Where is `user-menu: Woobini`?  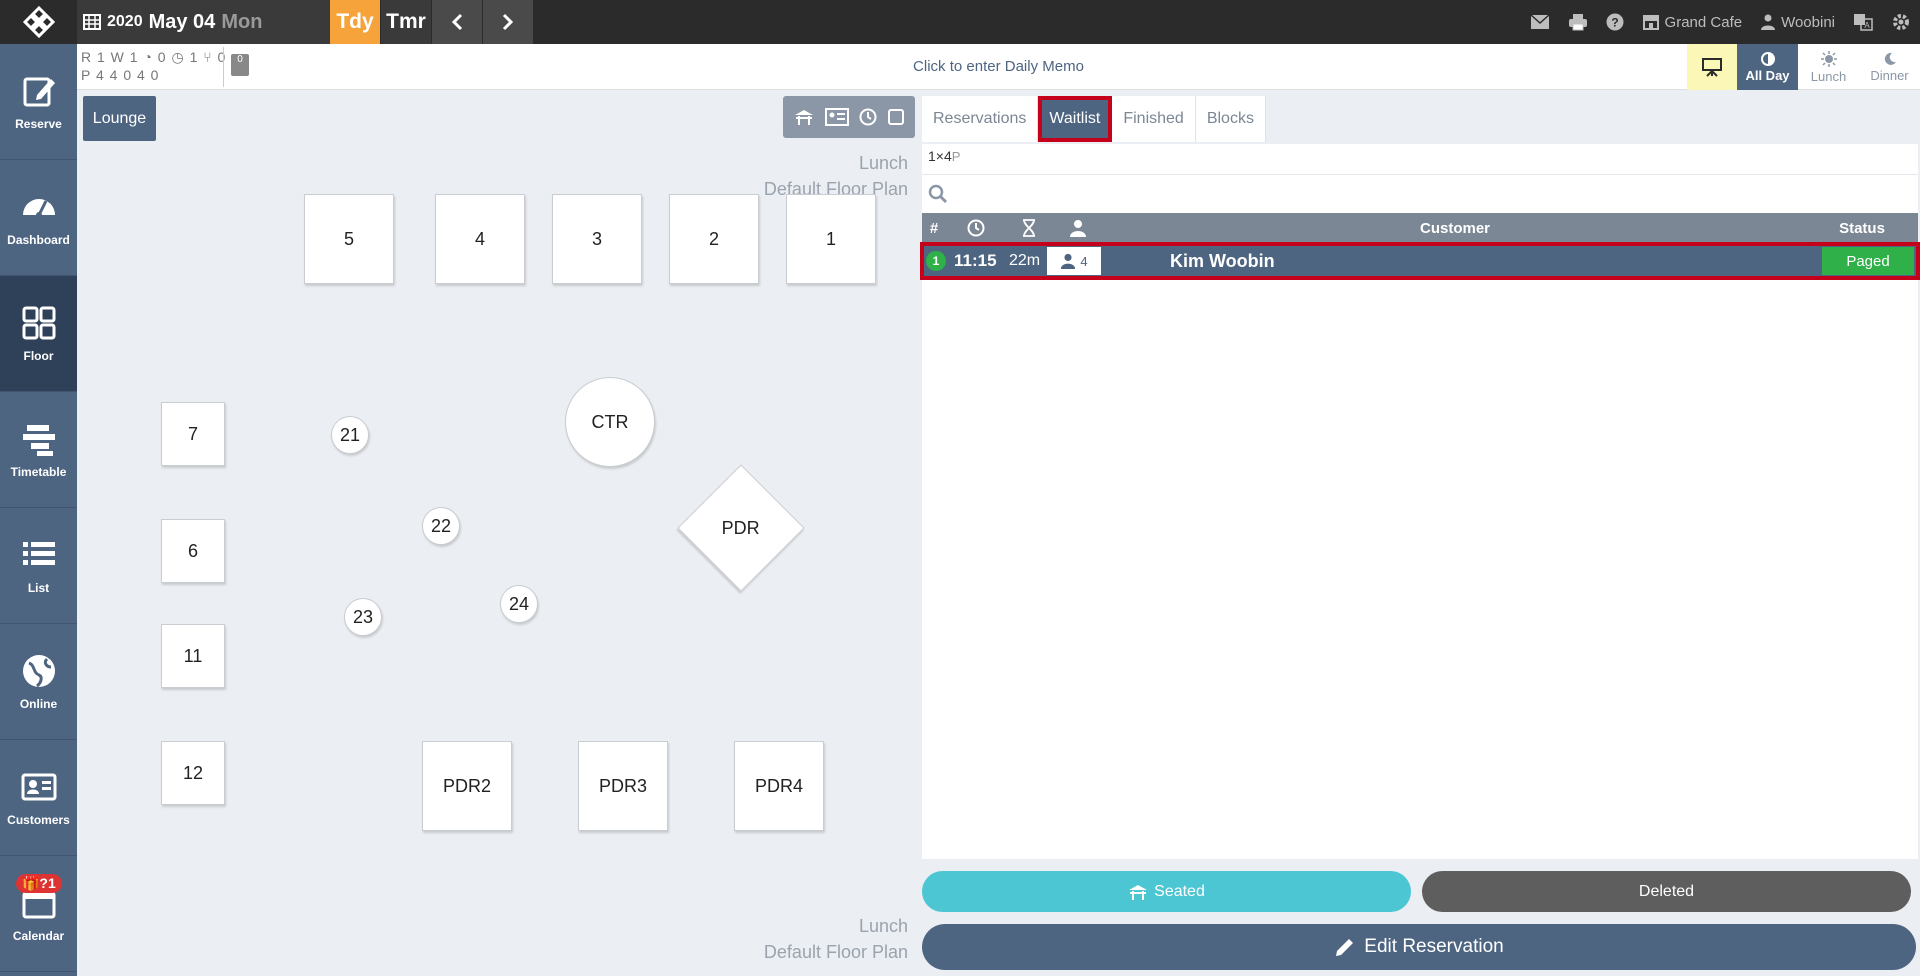 user-menu: Woobini is located at coordinates (1797, 22).